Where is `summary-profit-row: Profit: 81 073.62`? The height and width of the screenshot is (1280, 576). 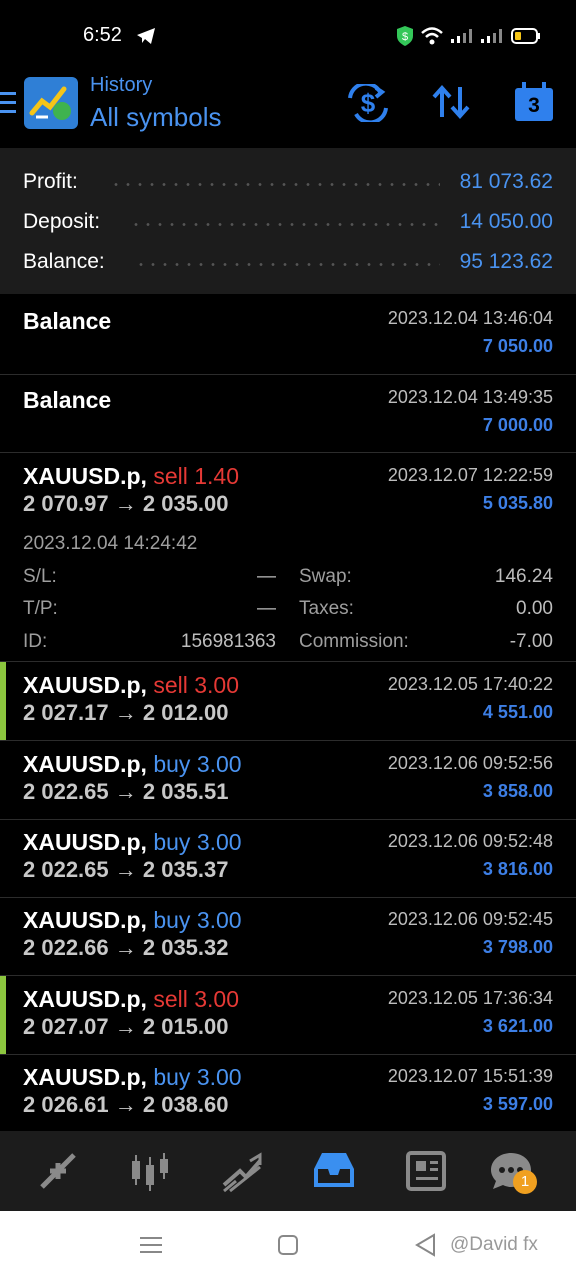
summary-profit-row: Profit: 81 073.62 is located at coordinates (288, 184).